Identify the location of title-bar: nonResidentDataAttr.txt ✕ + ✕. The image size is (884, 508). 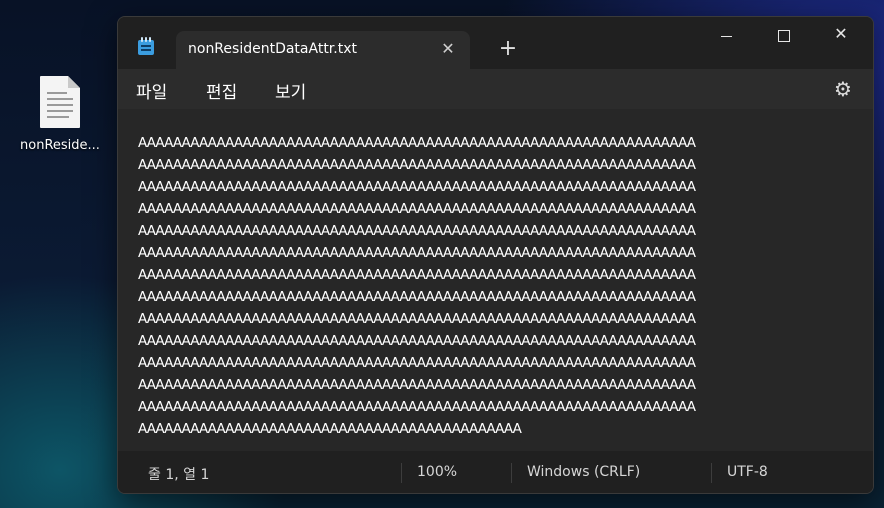
(495, 43).